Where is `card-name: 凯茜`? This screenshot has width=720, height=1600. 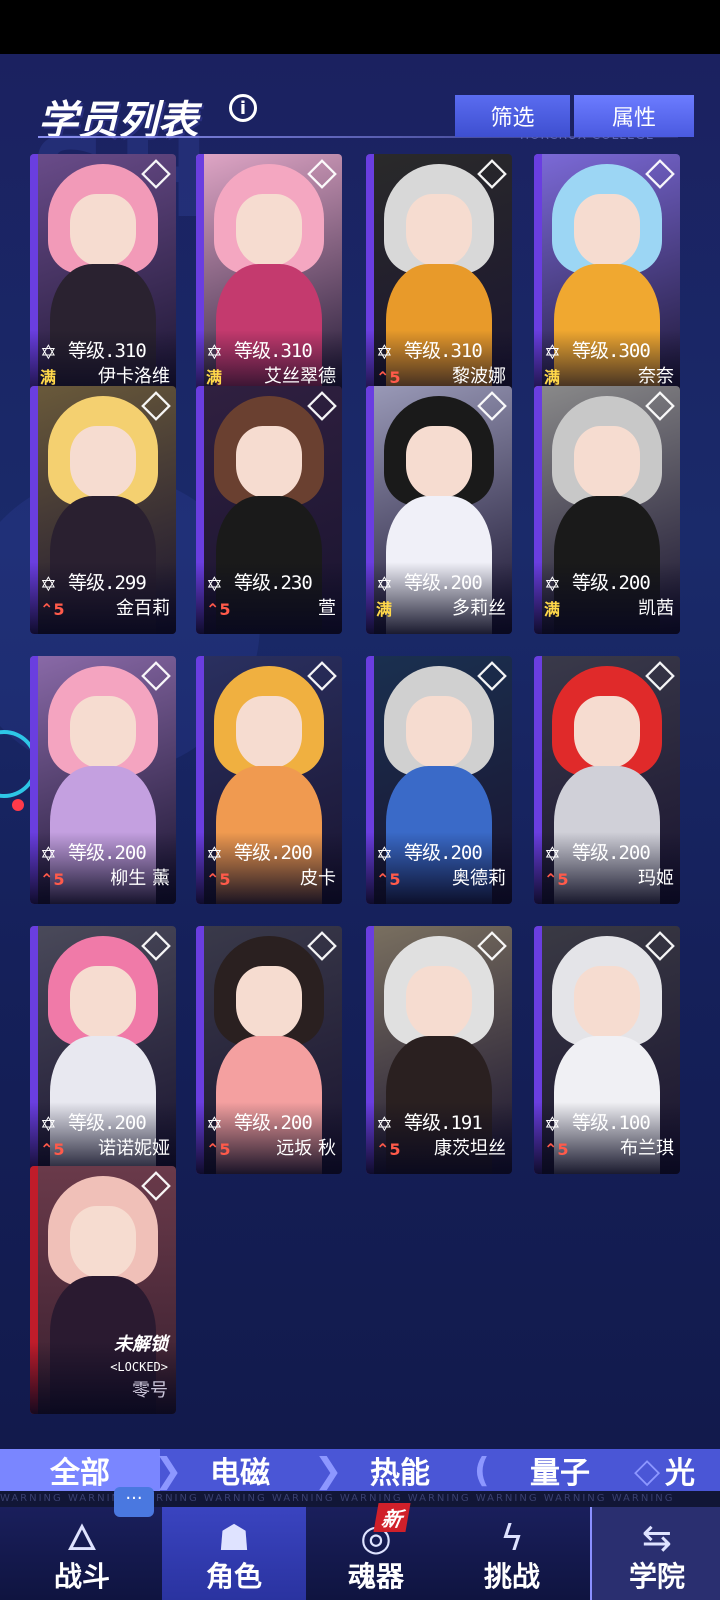
card-name: 凯茜 is located at coordinates (656, 608).